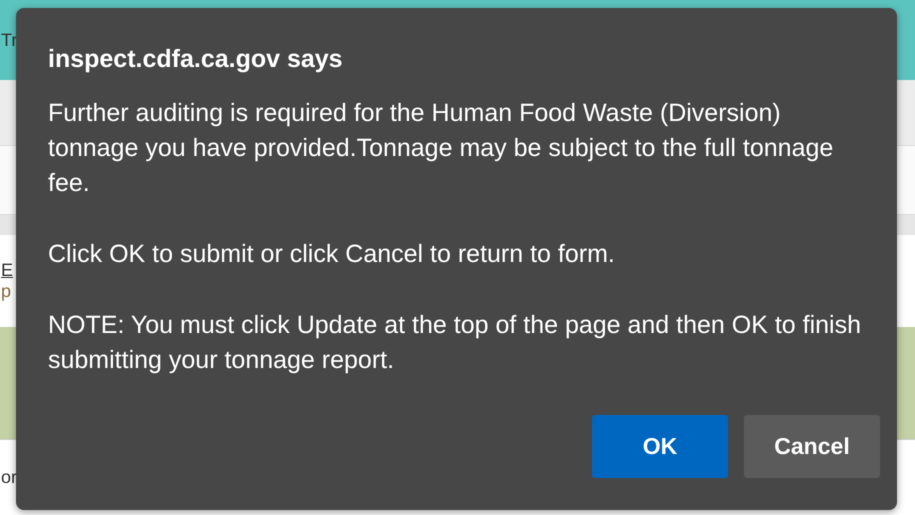  What do you see at coordinates (332, 254) in the screenshot?
I see `message-text: Click OK to submit or click Cancel to return to form.` at bounding box center [332, 254].